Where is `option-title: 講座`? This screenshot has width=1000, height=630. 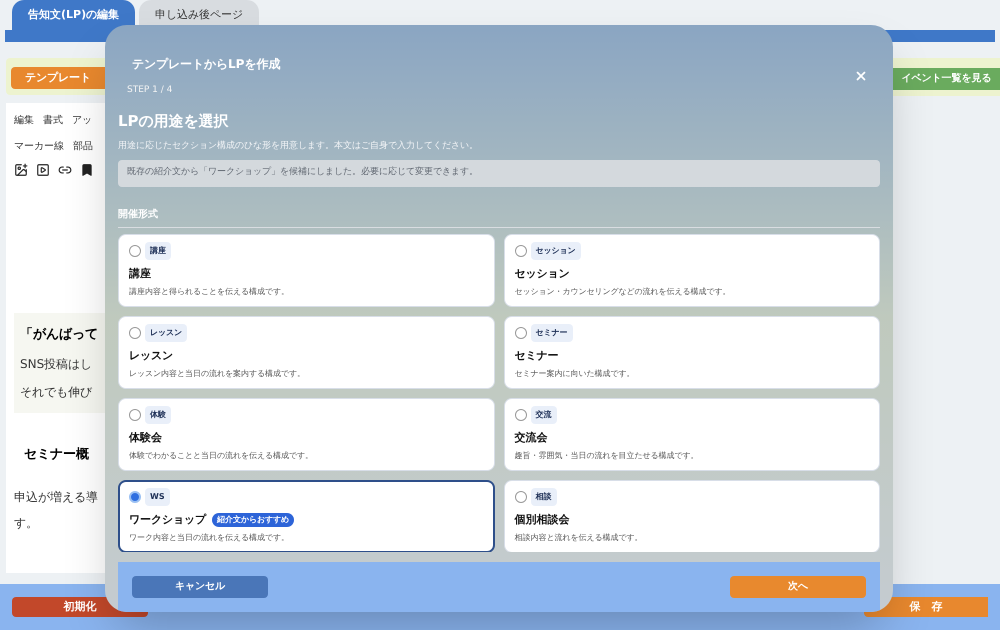
option-title: 講座 is located at coordinates (140, 274).